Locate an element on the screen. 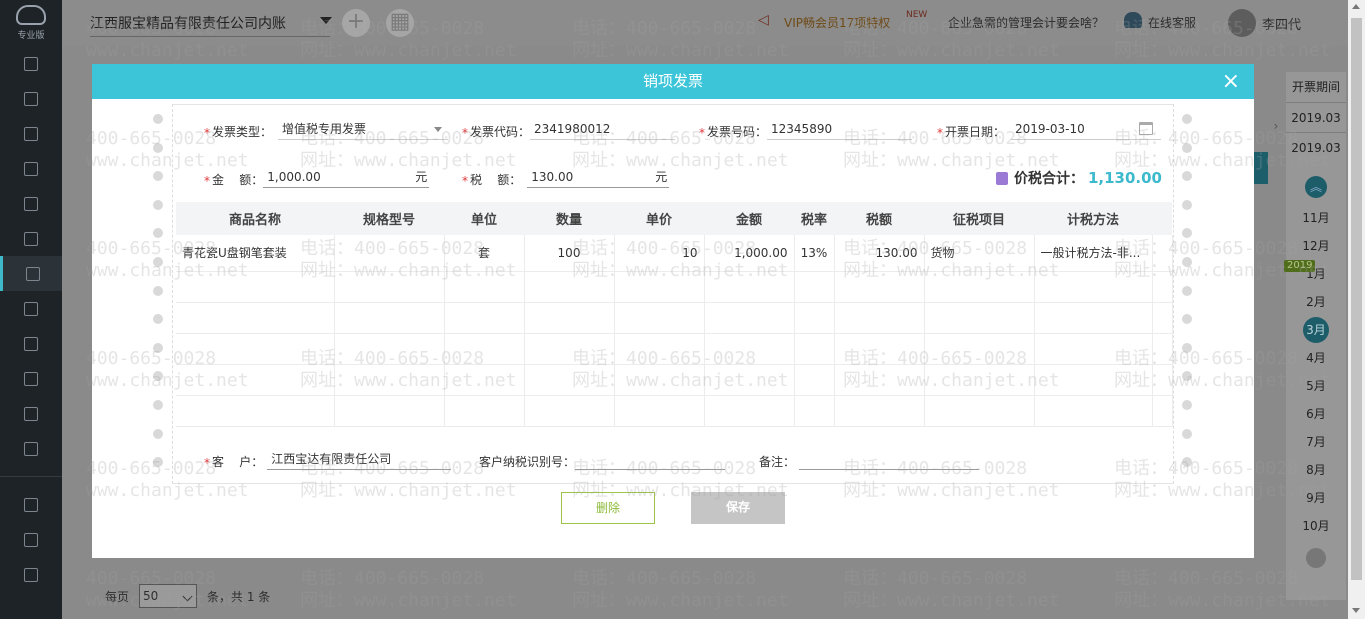  user-menu: 李四代 is located at coordinates (1294, 23).